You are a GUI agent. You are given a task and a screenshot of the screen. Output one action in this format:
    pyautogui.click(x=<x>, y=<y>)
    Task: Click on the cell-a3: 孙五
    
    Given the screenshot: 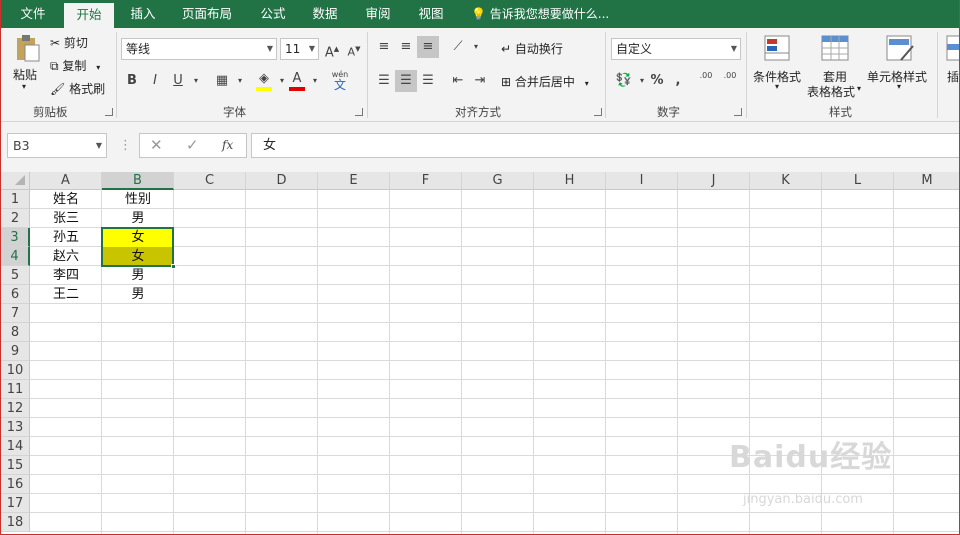 What is the action you would take?
    pyautogui.click(x=66, y=237)
    